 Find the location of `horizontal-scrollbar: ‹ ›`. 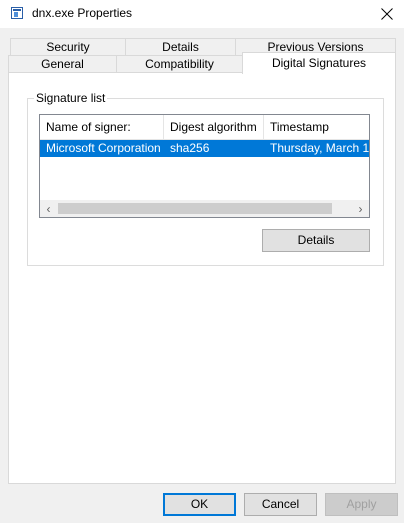

horizontal-scrollbar: ‹ › is located at coordinates (204, 208).